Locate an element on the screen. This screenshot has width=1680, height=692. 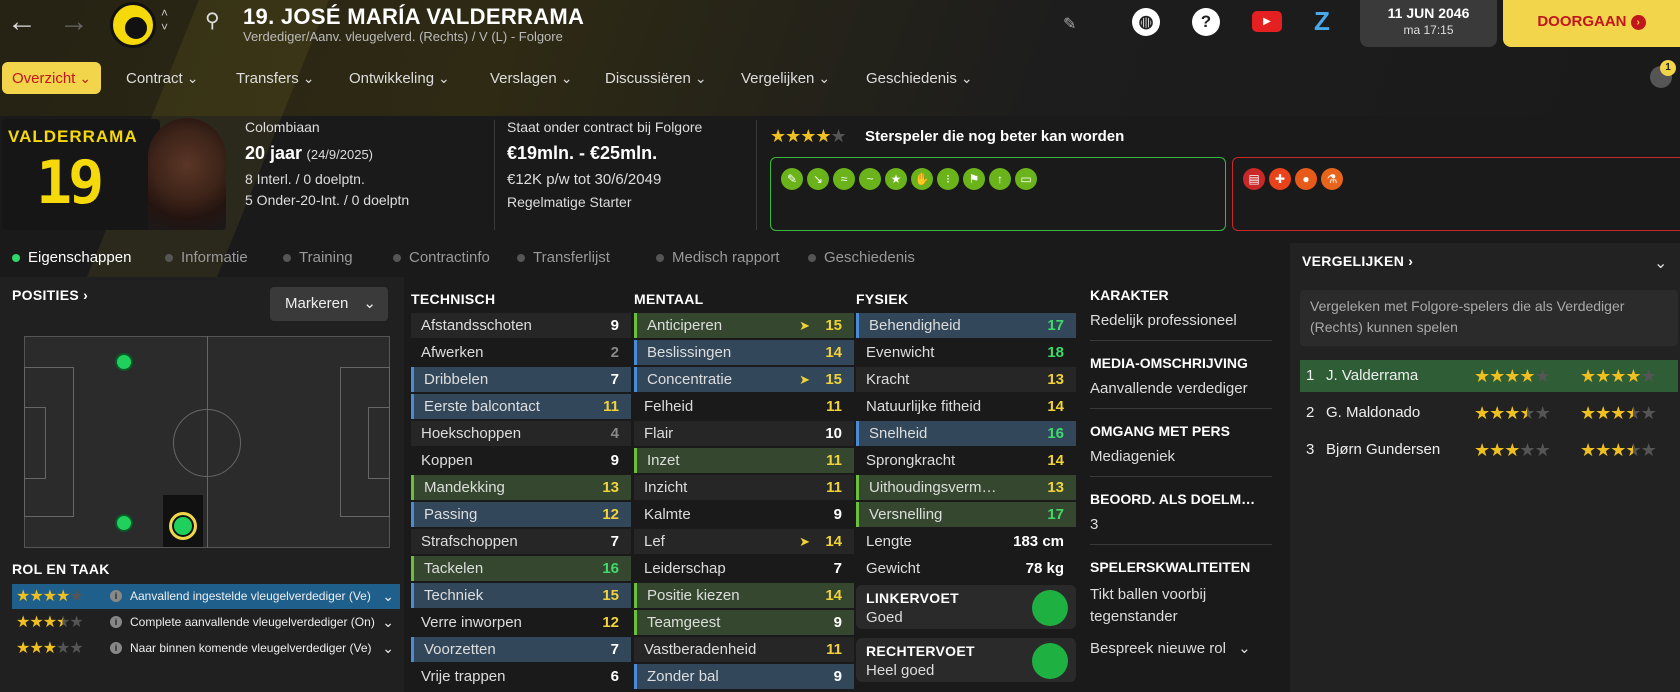
attribute-row: Flair 10 is located at coordinates (744, 433).